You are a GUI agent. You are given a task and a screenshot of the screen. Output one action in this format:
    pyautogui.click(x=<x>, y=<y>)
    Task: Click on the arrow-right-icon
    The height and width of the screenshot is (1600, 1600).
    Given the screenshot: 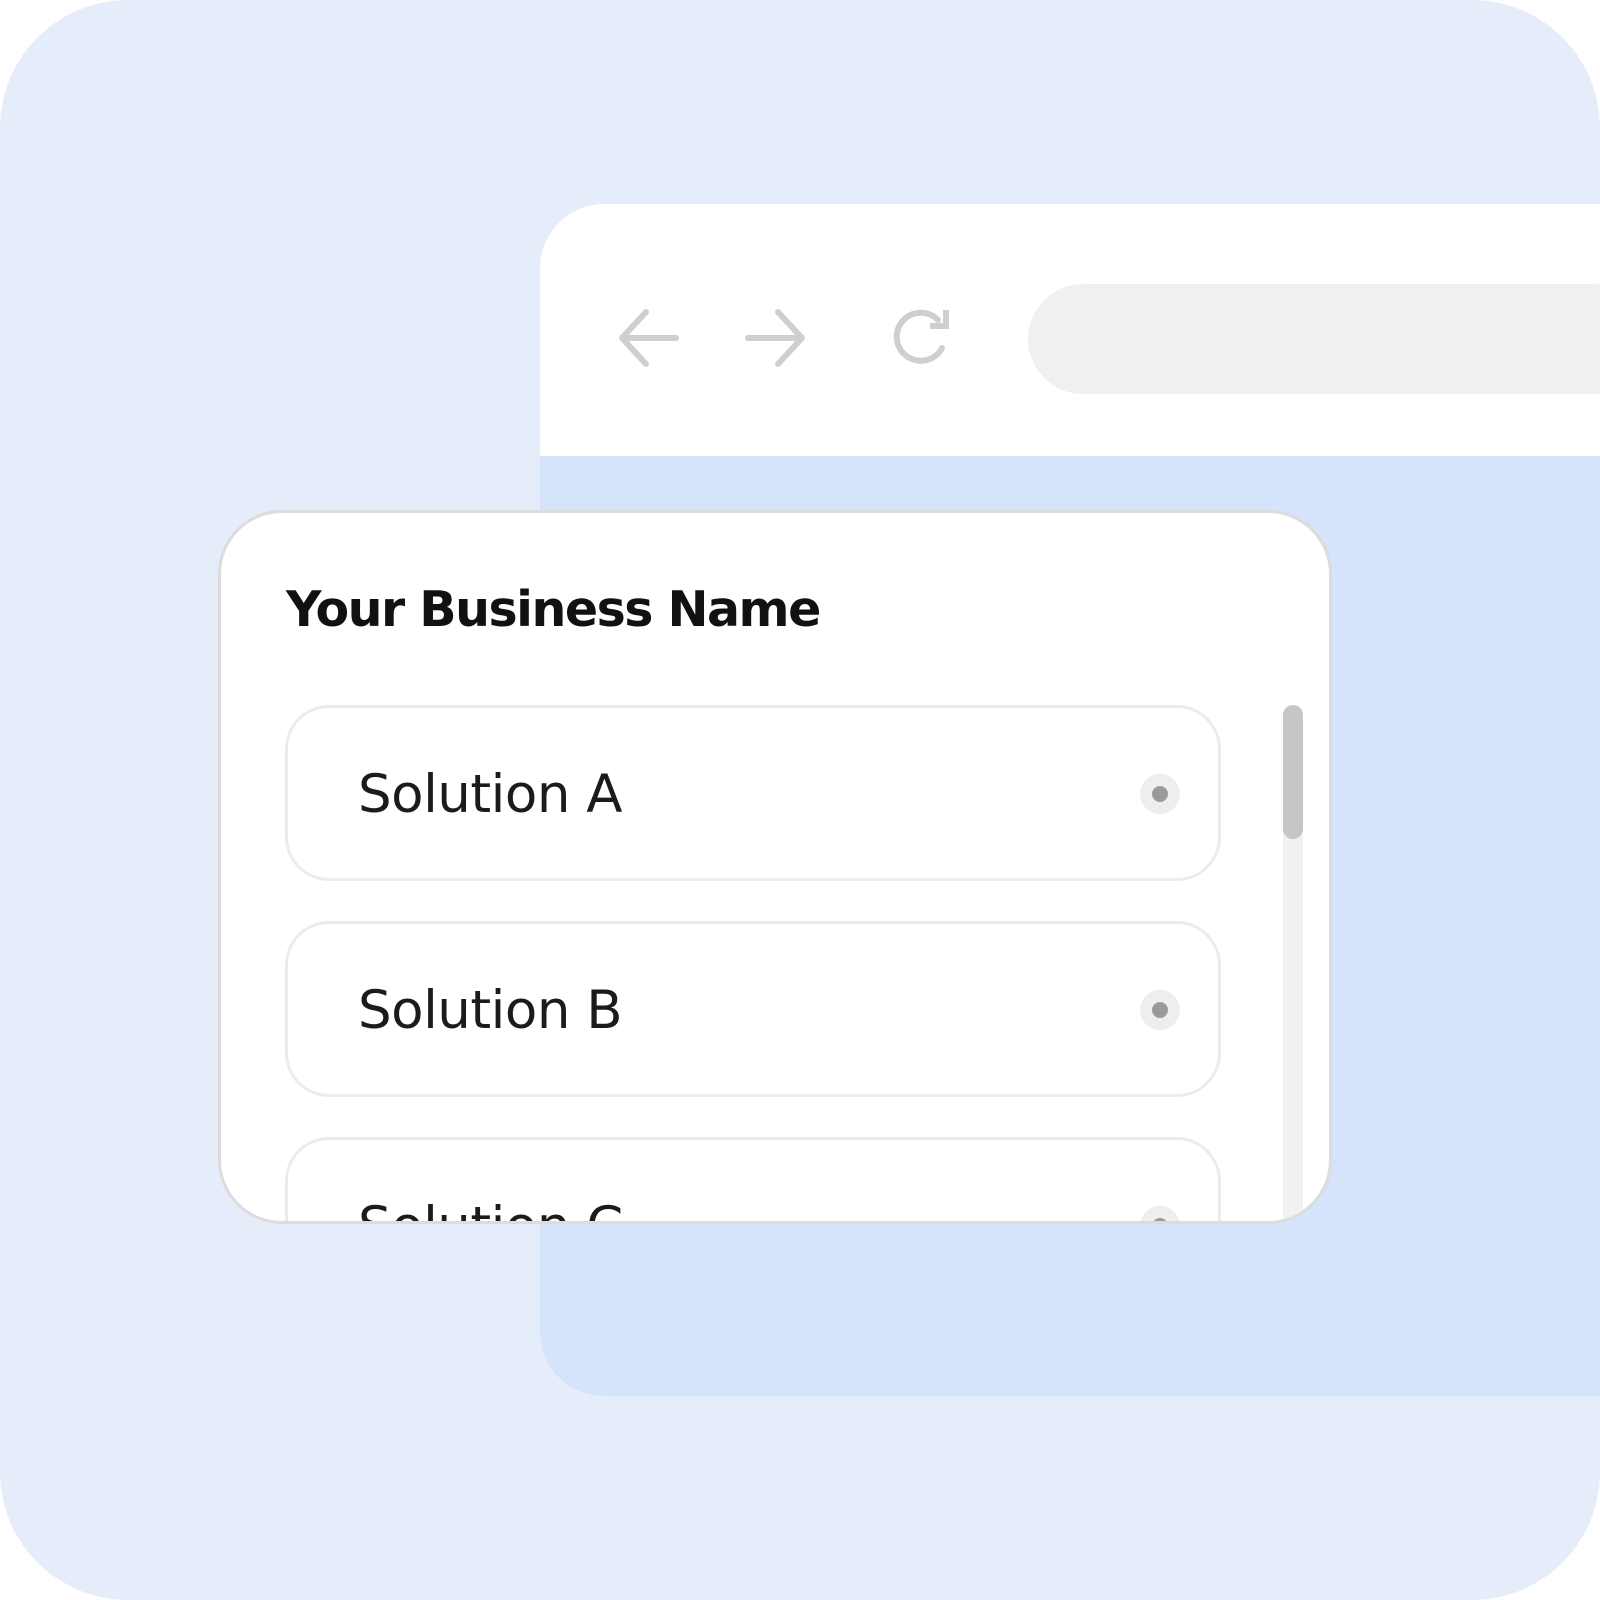 What is the action you would take?
    pyautogui.click(x=774, y=338)
    